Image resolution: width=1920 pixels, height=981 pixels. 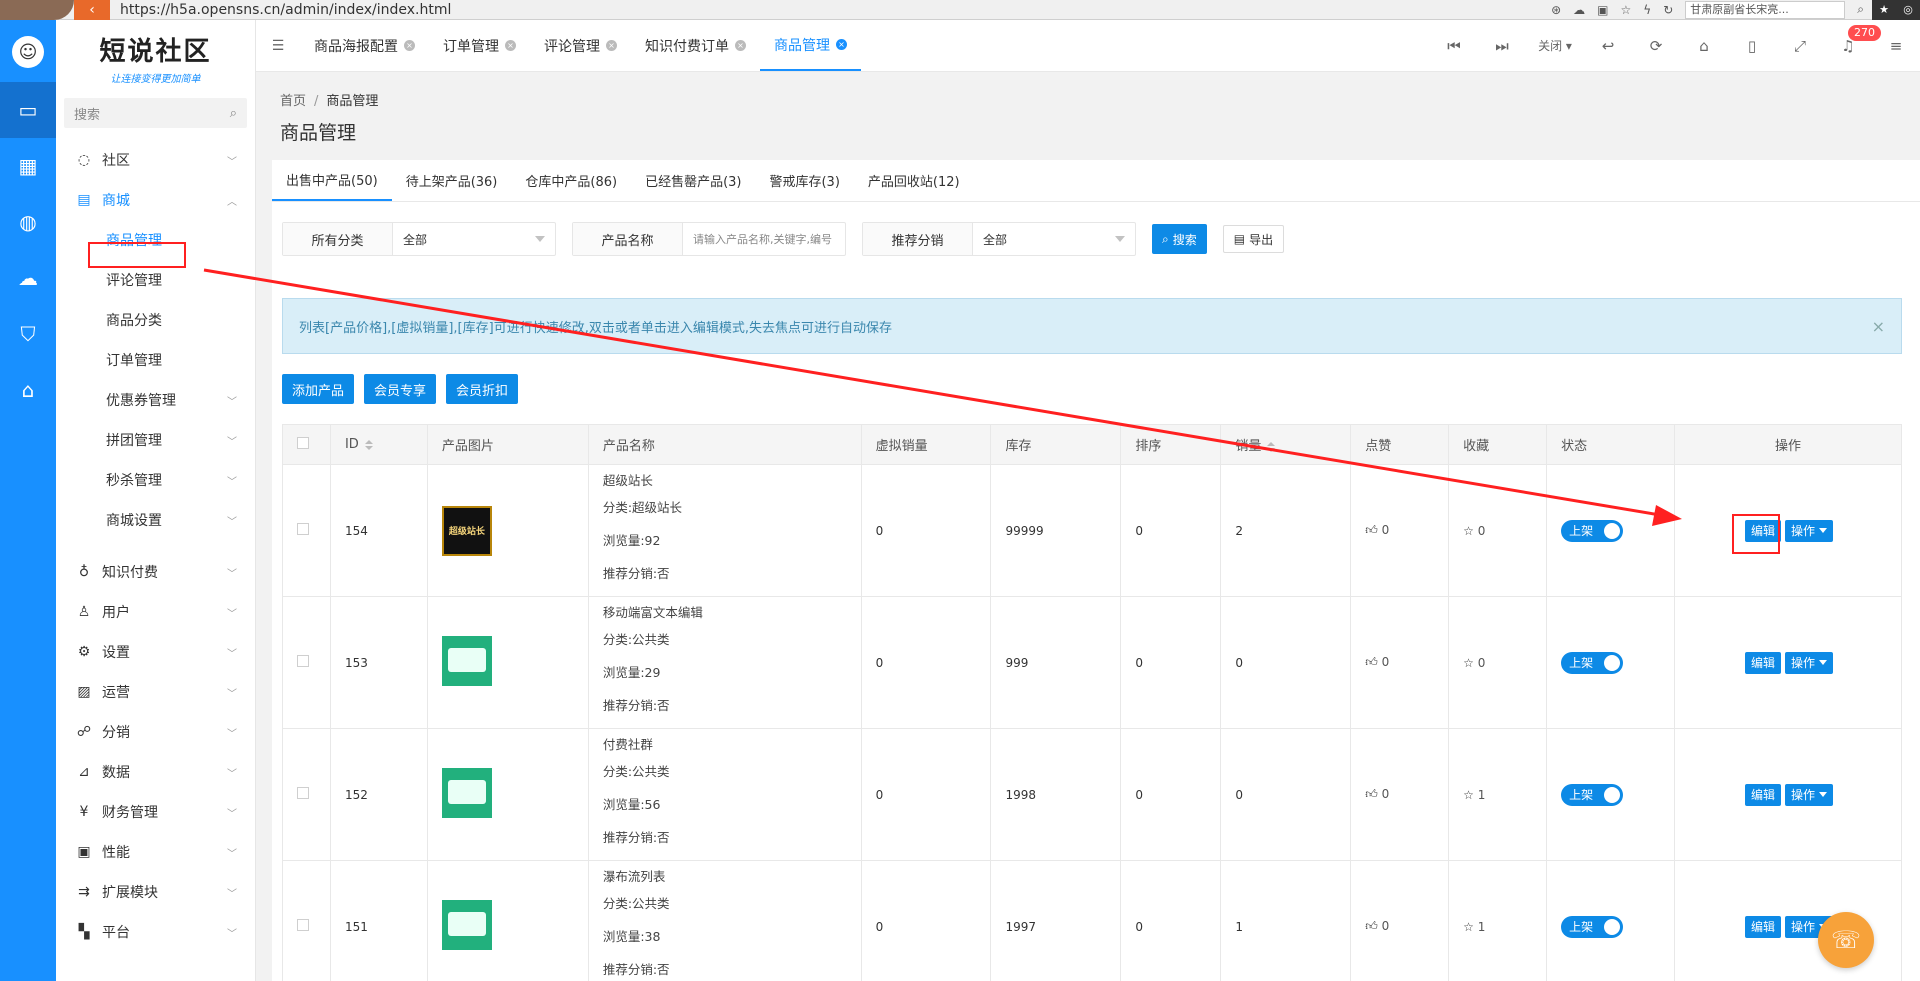 I want to click on bell-icon: ♫ 270, so click(x=1852, y=39).